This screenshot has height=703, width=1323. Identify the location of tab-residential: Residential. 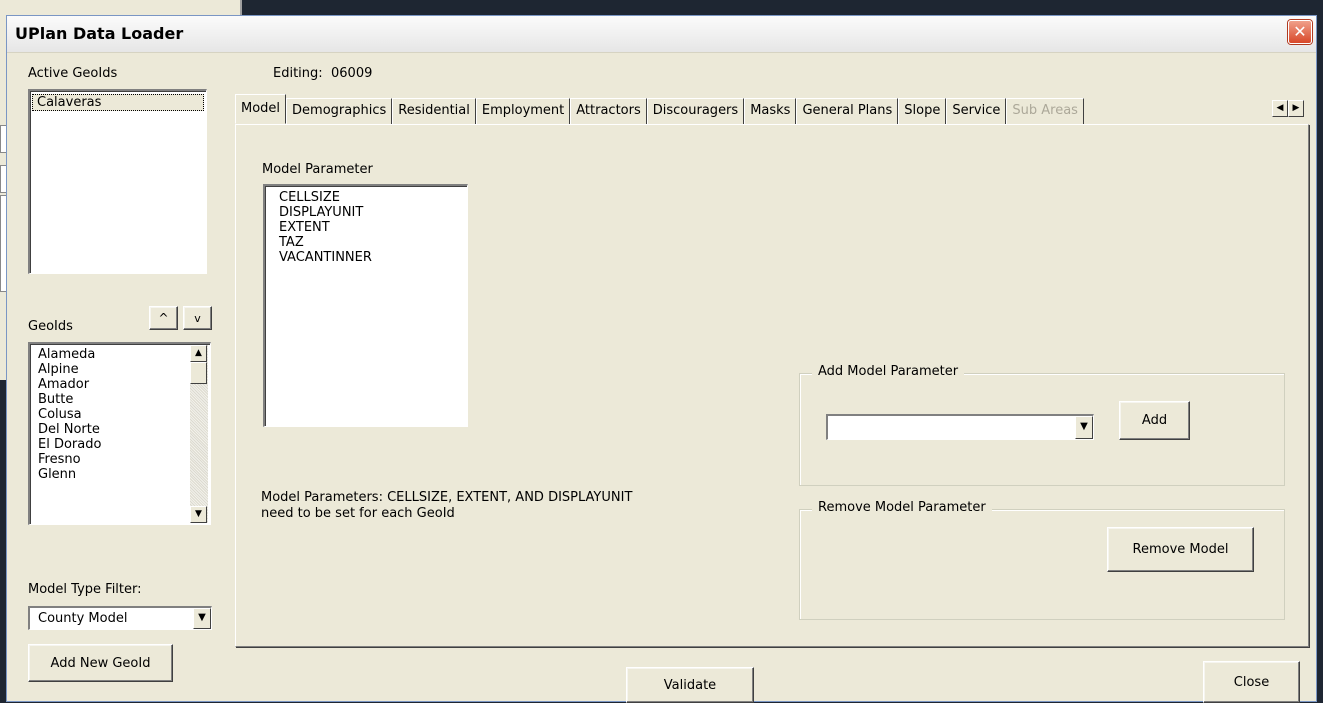
(434, 111).